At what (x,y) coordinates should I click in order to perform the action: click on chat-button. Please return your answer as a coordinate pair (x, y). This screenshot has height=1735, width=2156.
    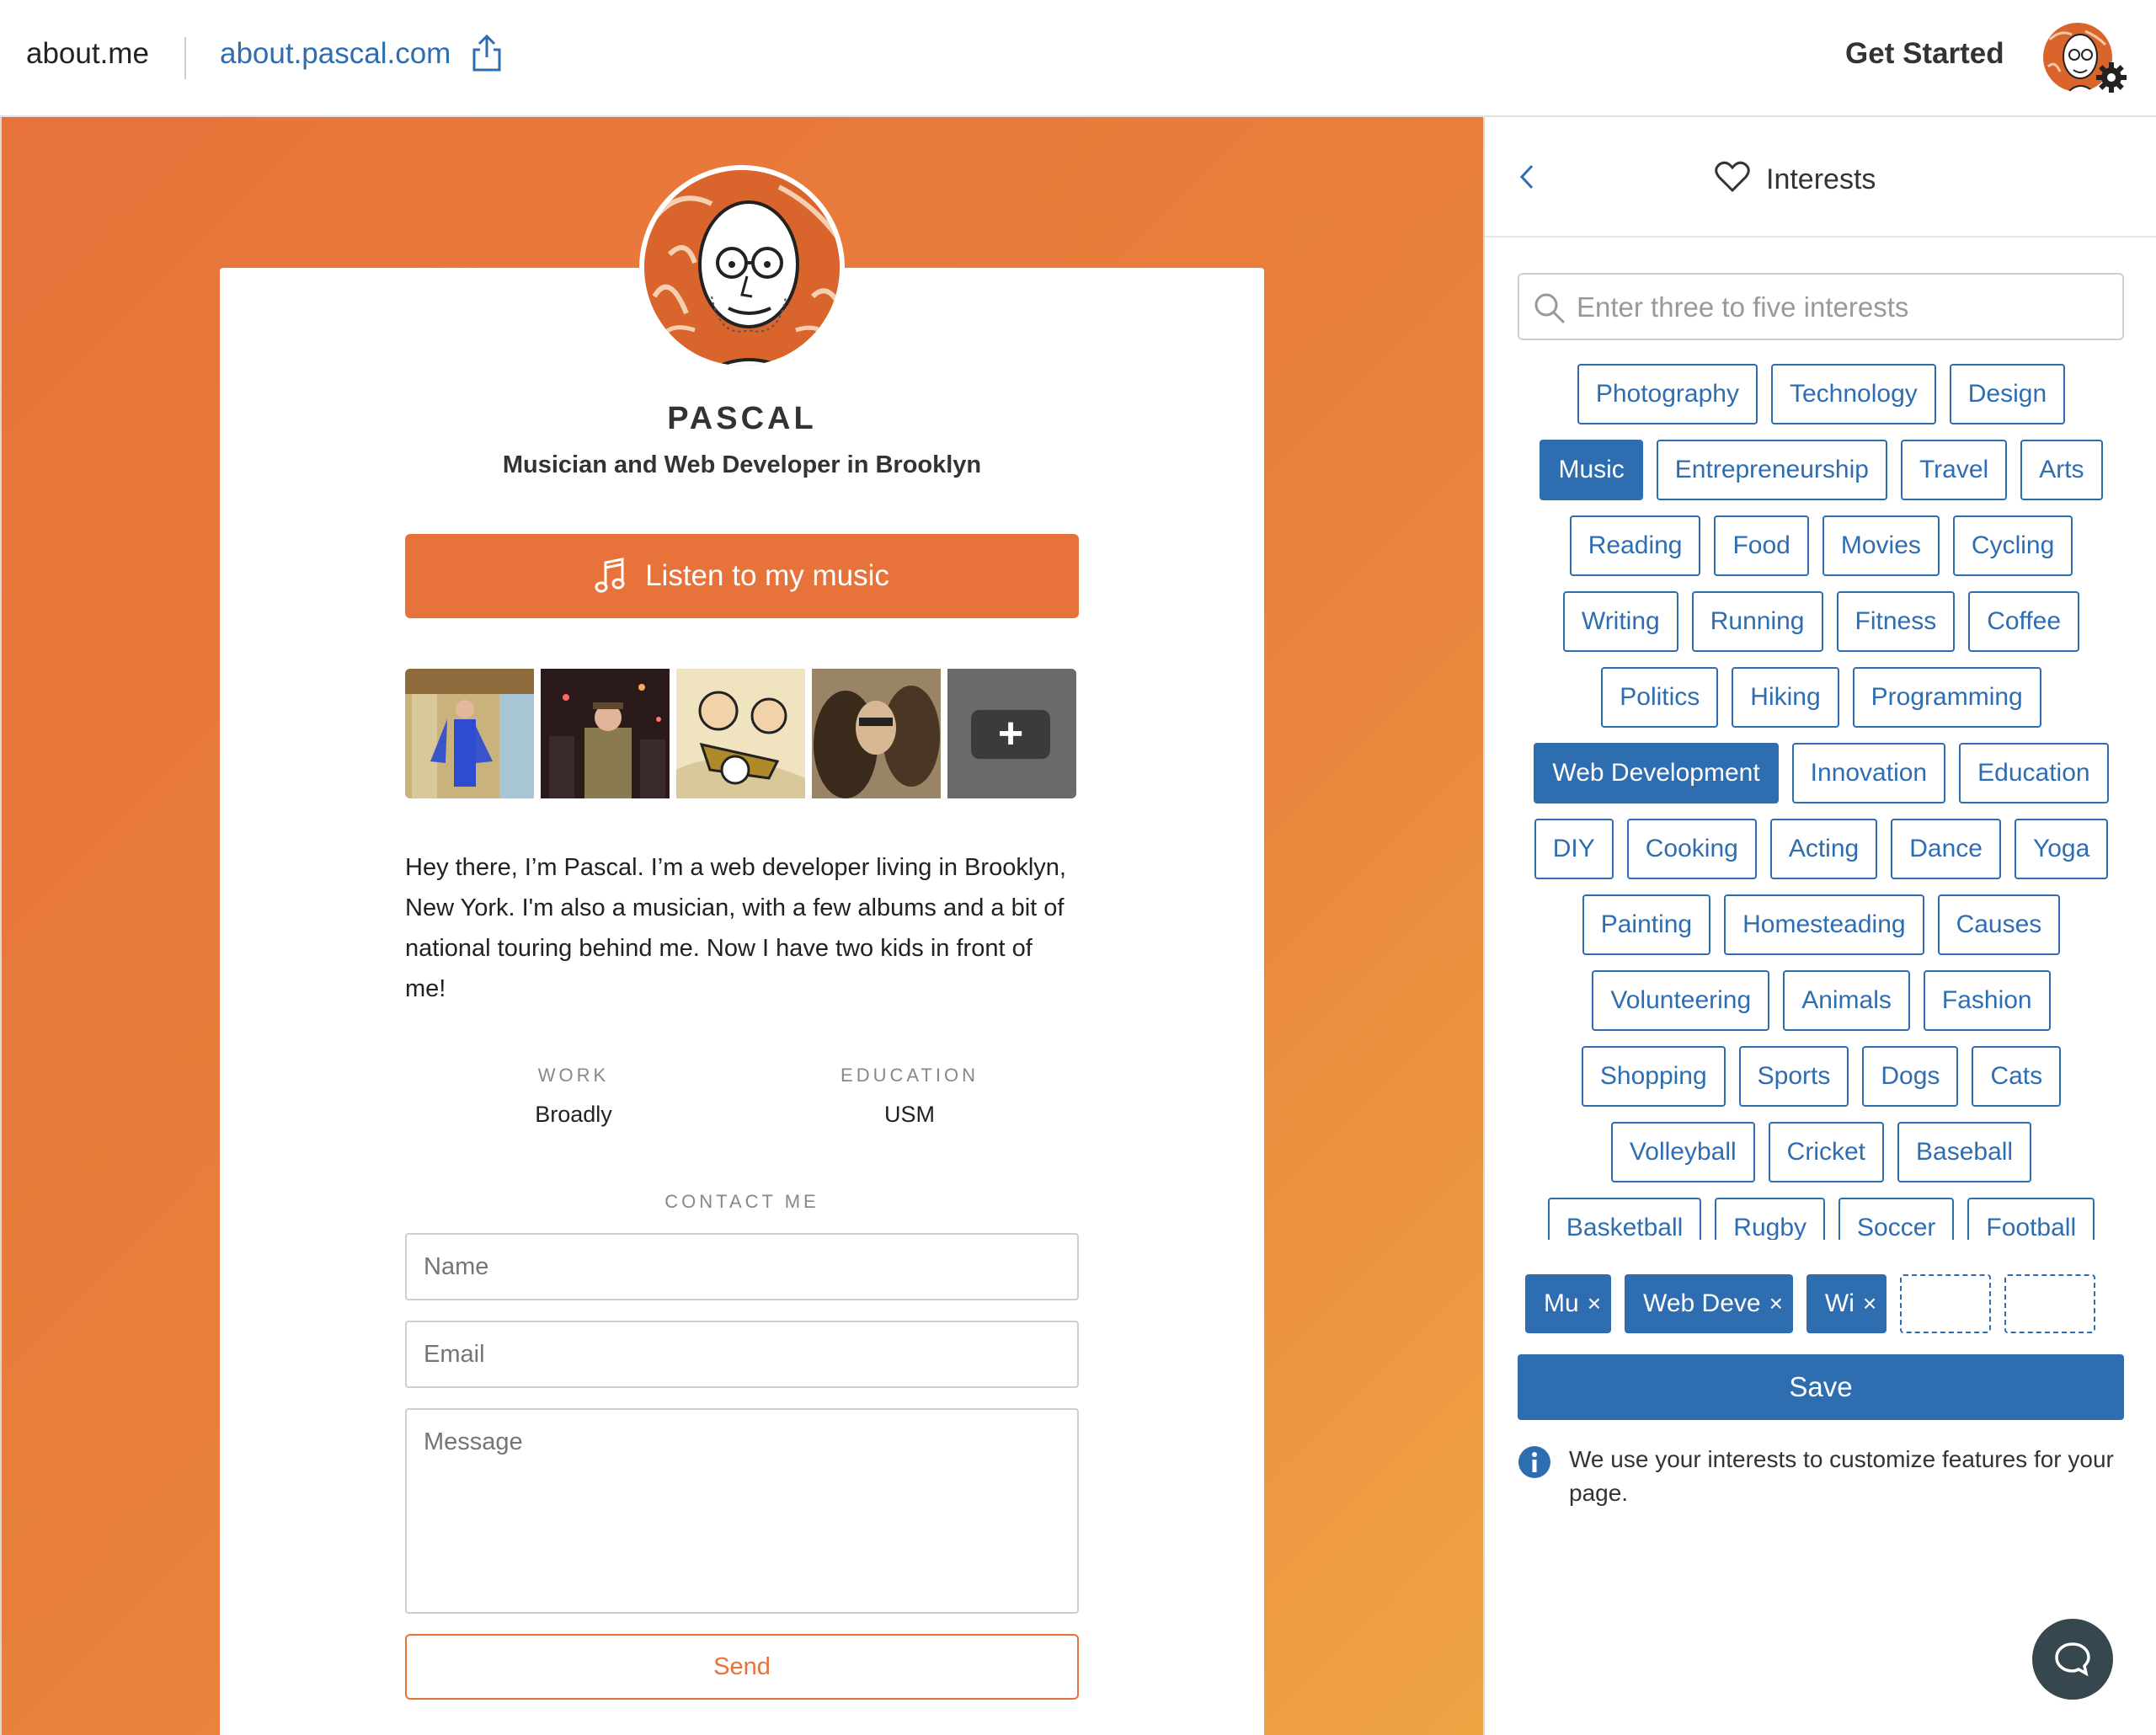
    Looking at the image, I should click on (2072, 1659).